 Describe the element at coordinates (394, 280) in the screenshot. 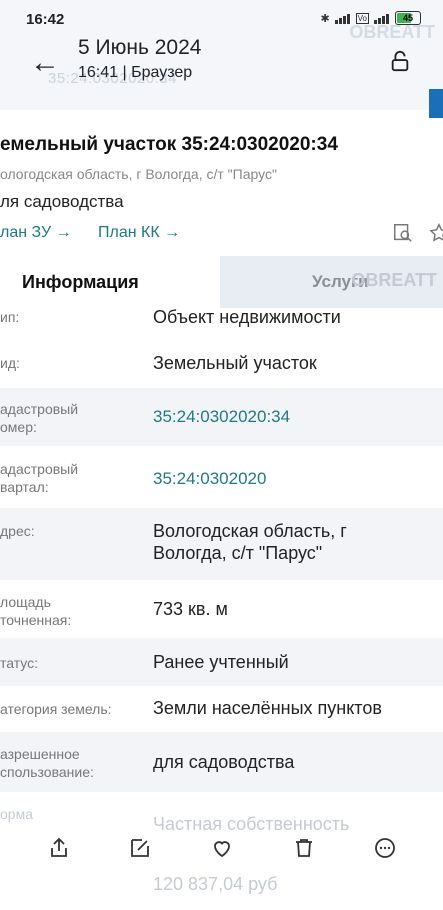

I see `tab-ghost-text: ОВREATT` at that location.